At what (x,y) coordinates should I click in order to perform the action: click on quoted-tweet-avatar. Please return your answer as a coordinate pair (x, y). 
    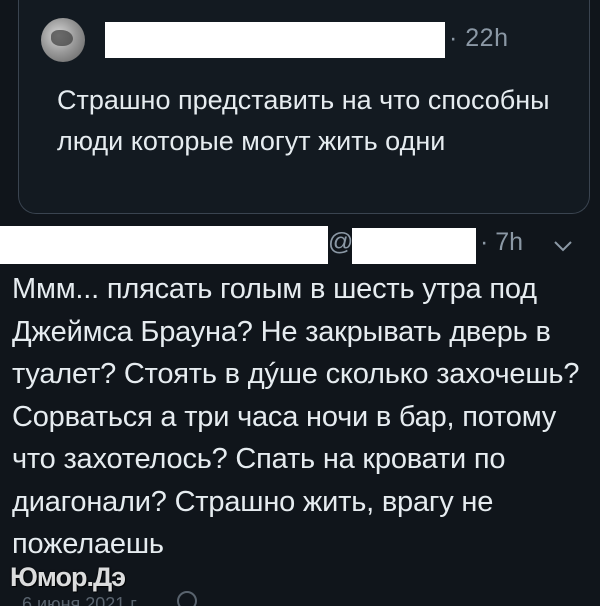
    Looking at the image, I should click on (63, 40).